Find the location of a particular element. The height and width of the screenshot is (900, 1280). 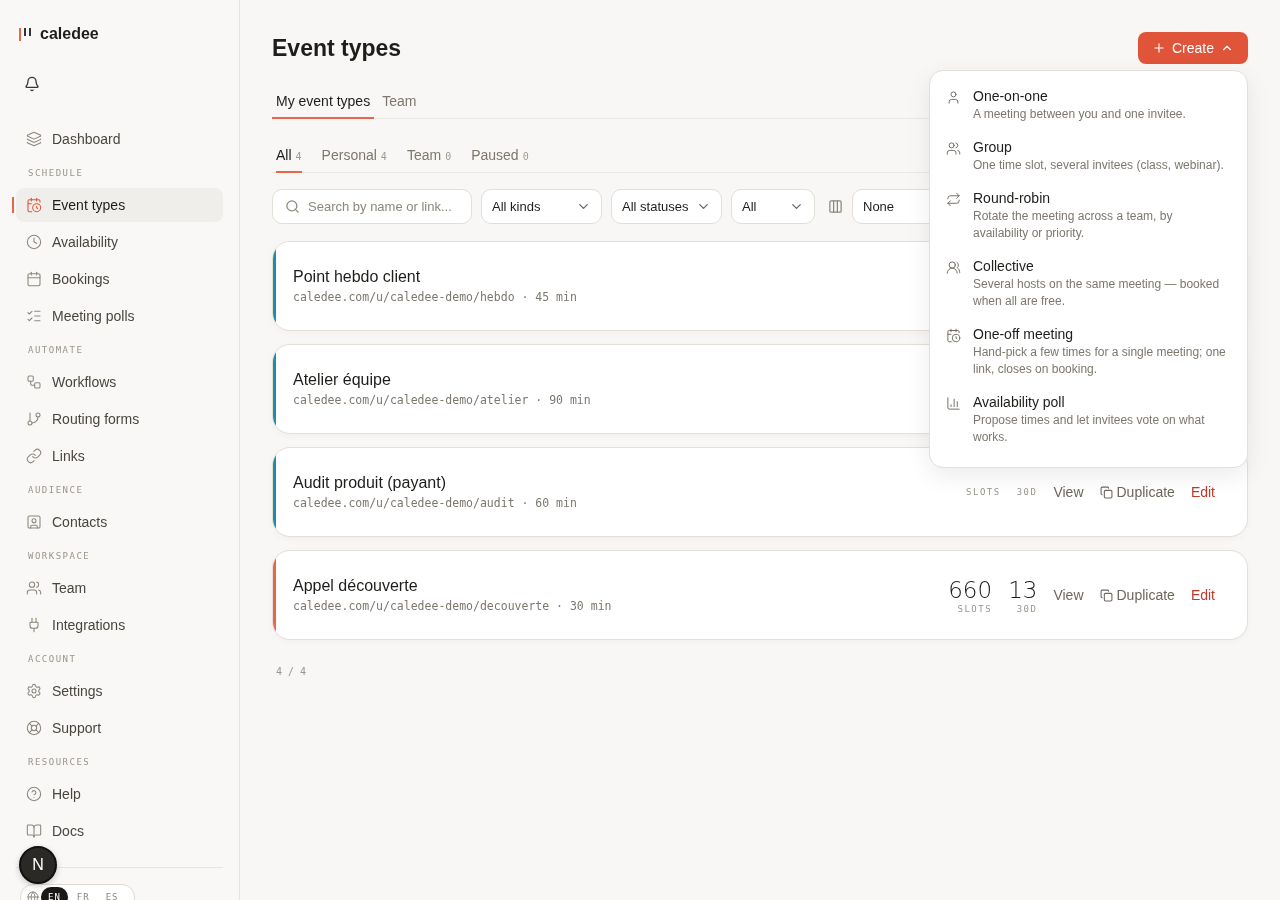

filter-tab-label: Paused is located at coordinates (495, 155).